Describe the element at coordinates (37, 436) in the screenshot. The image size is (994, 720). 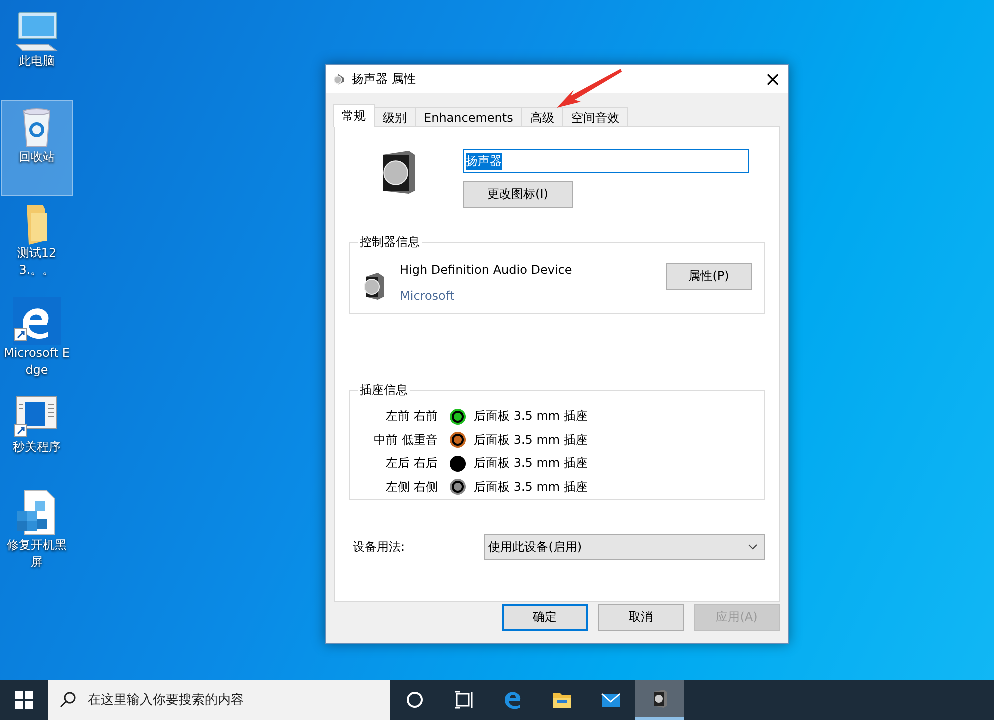
I see `desktop-icon: 秒关程序` at that location.